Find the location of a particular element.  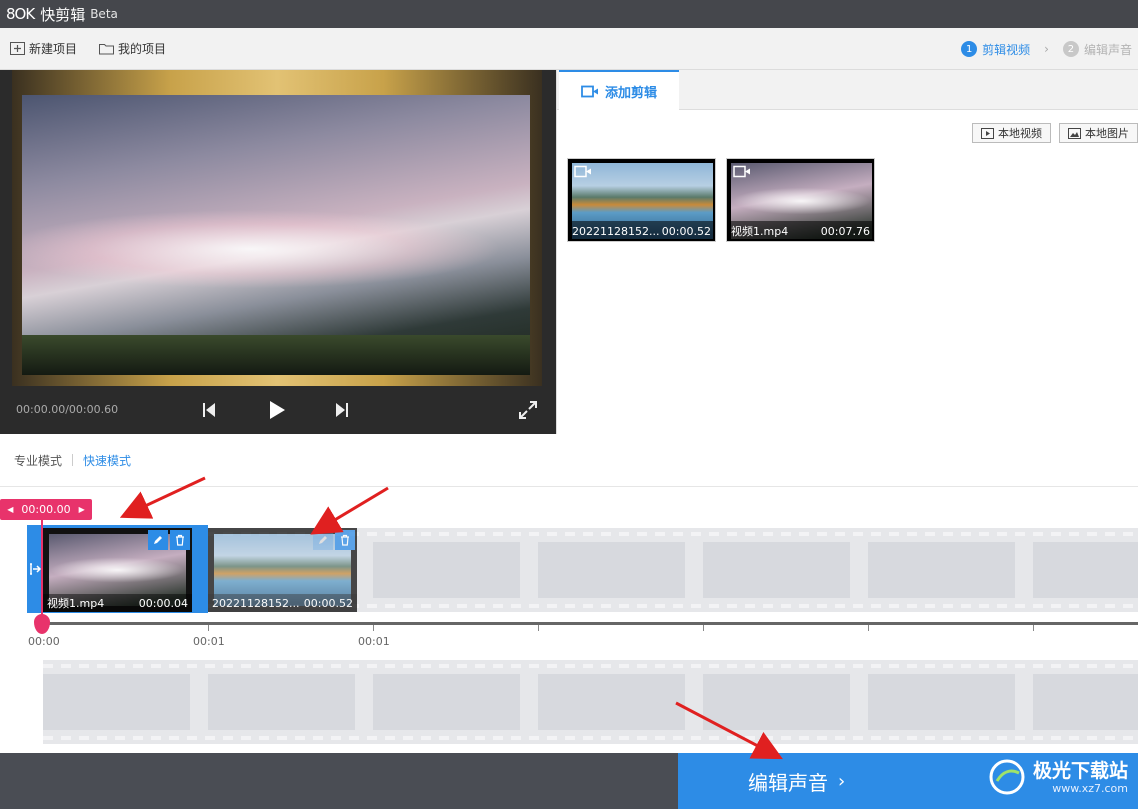

step-edit-audio: 2 编辑声音 is located at coordinates (1097, 49).